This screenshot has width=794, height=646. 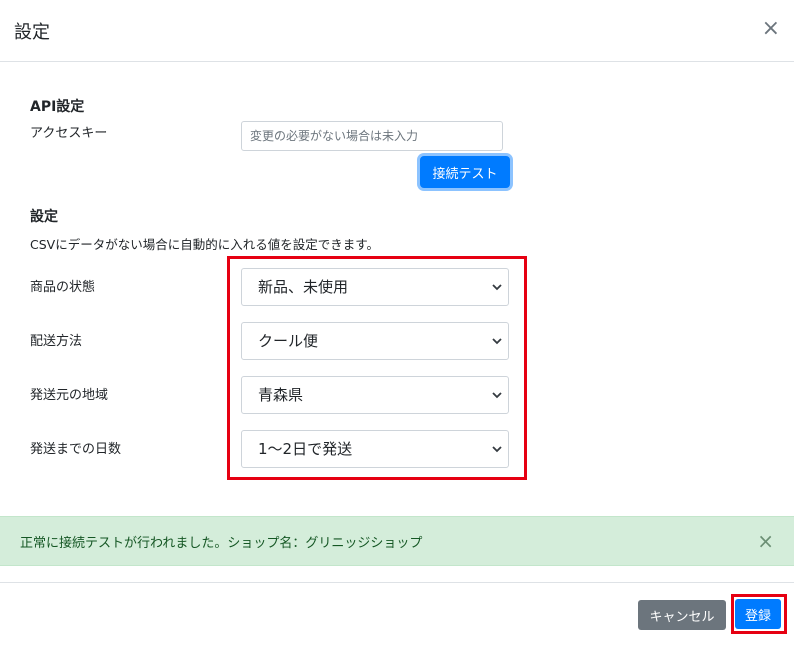 I want to click on condition-select-value: 新品、未使用, so click(x=303, y=287).